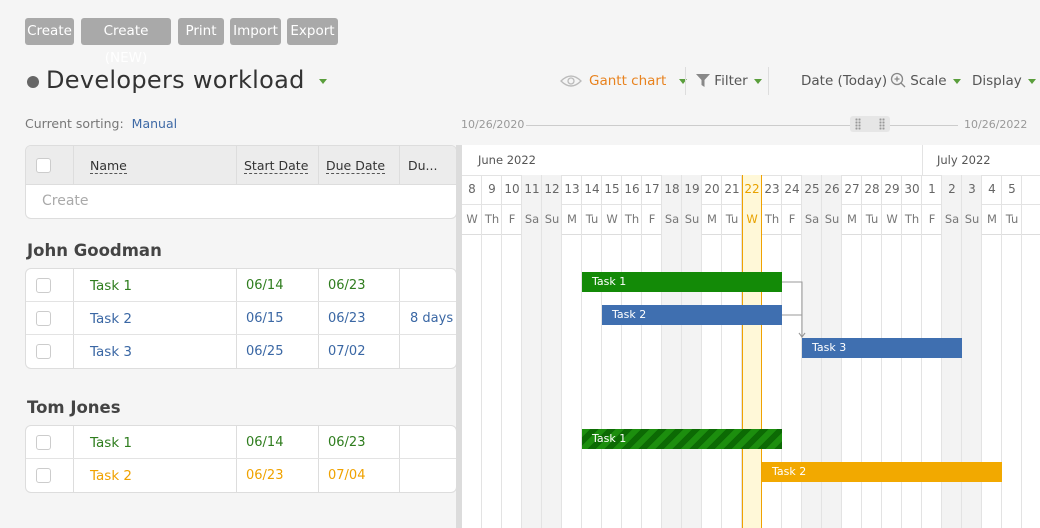 The height and width of the screenshot is (528, 1040). I want to click on sorting-label: Current sorting:, so click(74, 123).